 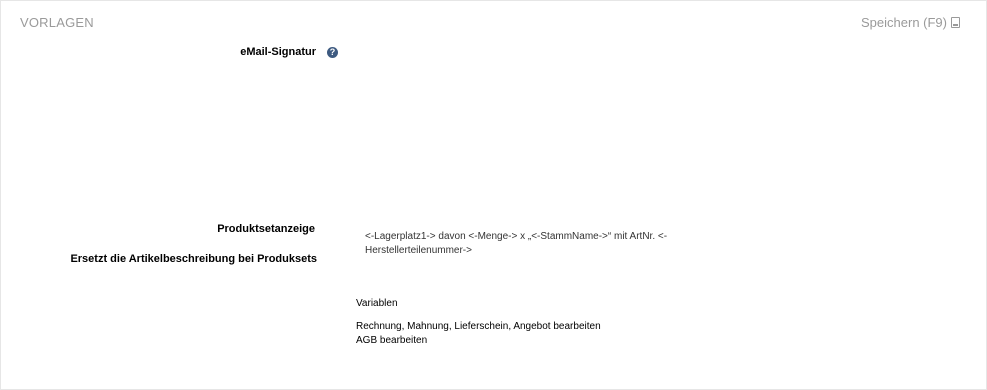 What do you see at coordinates (904, 22) in the screenshot?
I see `save-button-label: Speichern (F9)` at bounding box center [904, 22].